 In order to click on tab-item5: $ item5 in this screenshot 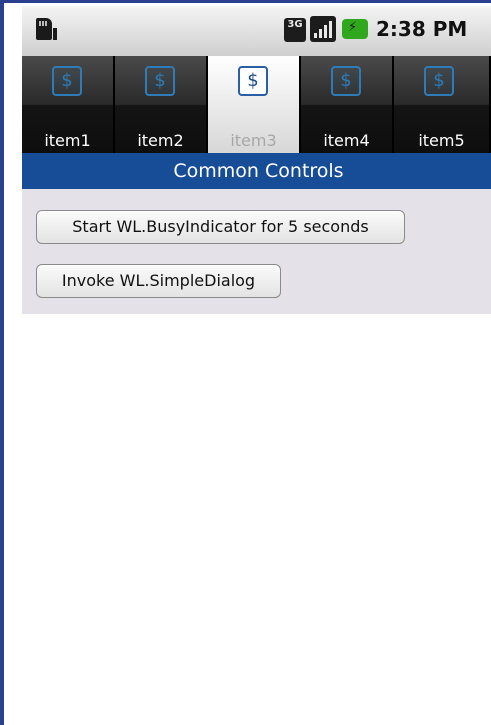, I will do `click(441, 104)`.